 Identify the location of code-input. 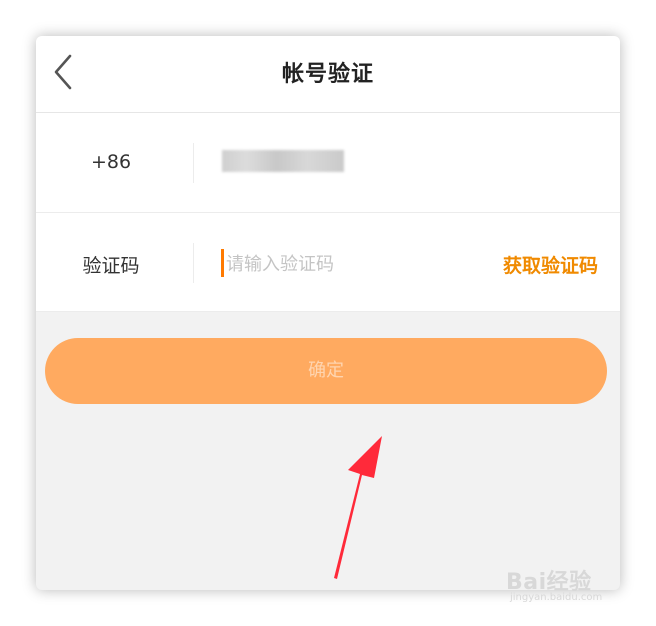
(339, 264).